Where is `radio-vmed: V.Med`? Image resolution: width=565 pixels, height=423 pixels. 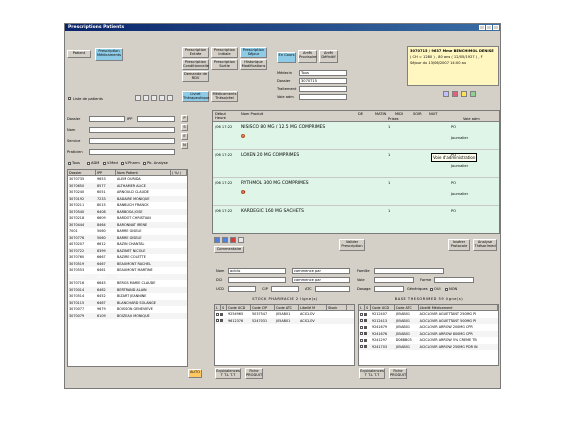 radio-vmed: V.Med is located at coordinates (110, 163).